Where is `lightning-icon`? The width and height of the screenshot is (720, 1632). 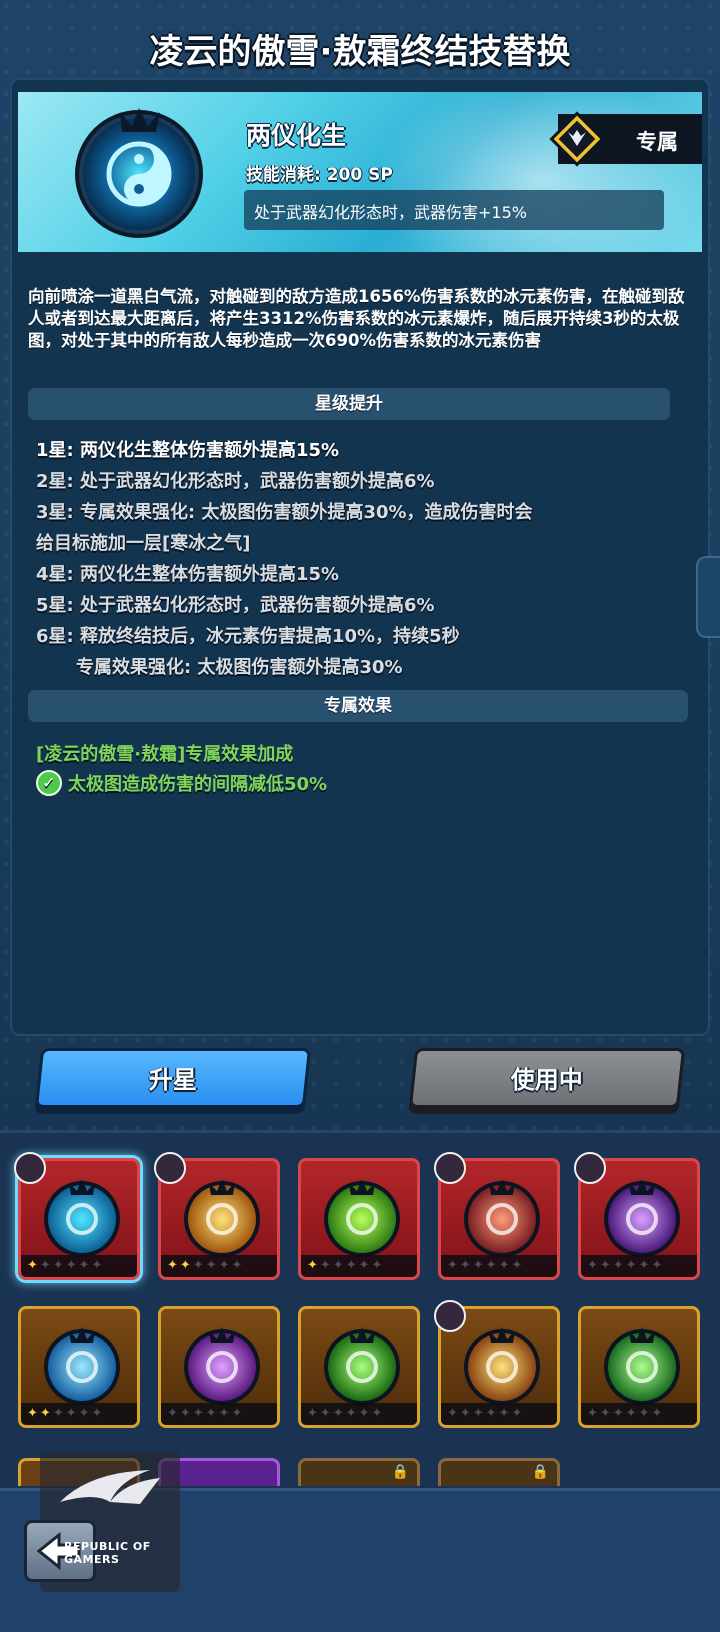
lightning-icon is located at coordinates (502, 1366).